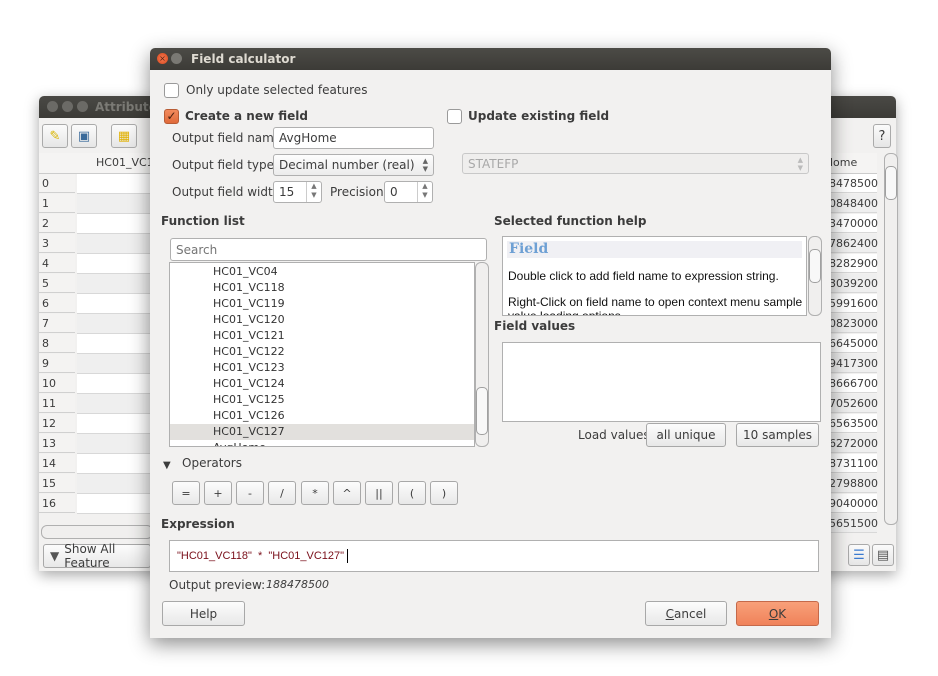 The image size is (938, 676). What do you see at coordinates (322, 288) in the screenshot?
I see `function-list-item: HC01_VC118` at bounding box center [322, 288].